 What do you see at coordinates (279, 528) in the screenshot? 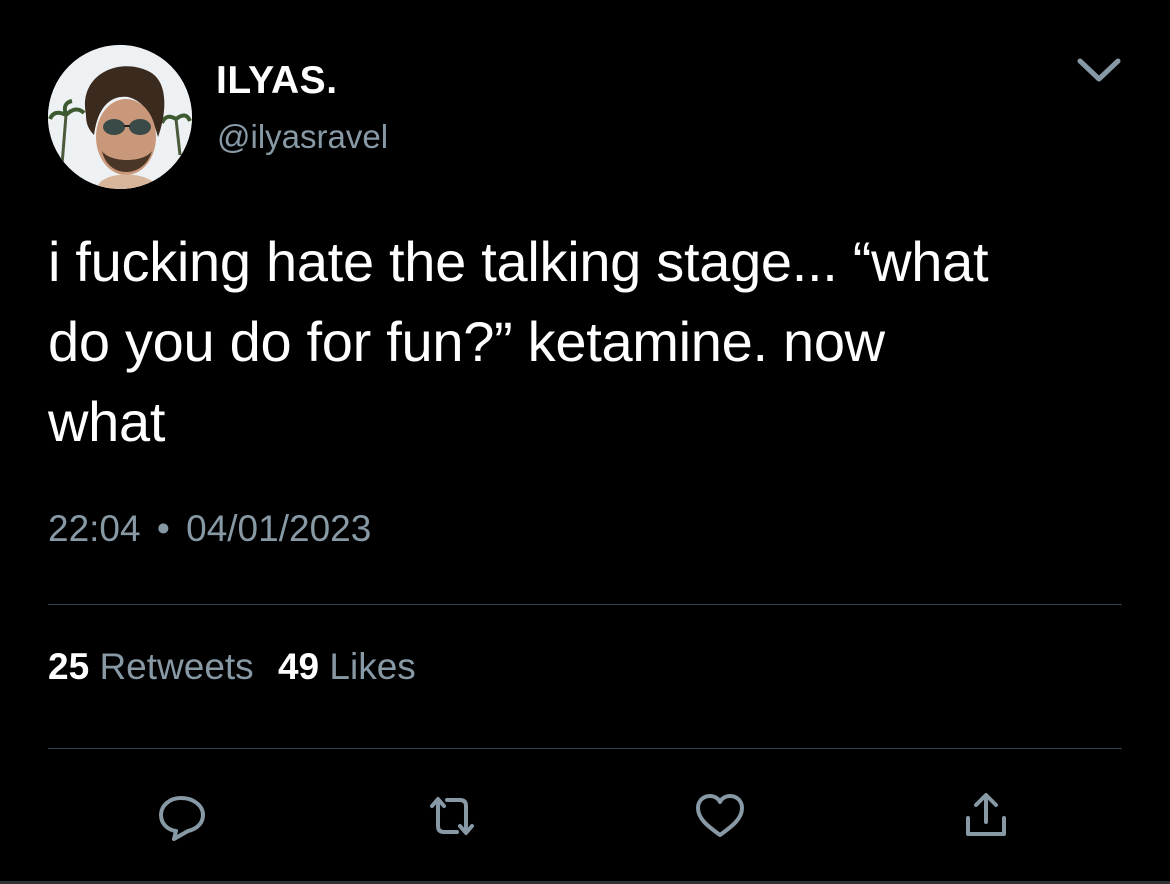
I see `tweet-date: 04/01/2023` at bounding box center [279, 528].